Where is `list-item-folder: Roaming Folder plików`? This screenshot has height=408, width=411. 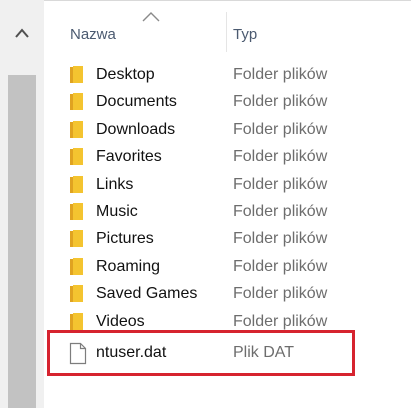 list-item-folder: Roaming Folder plików is located at coordinates (222, 267).